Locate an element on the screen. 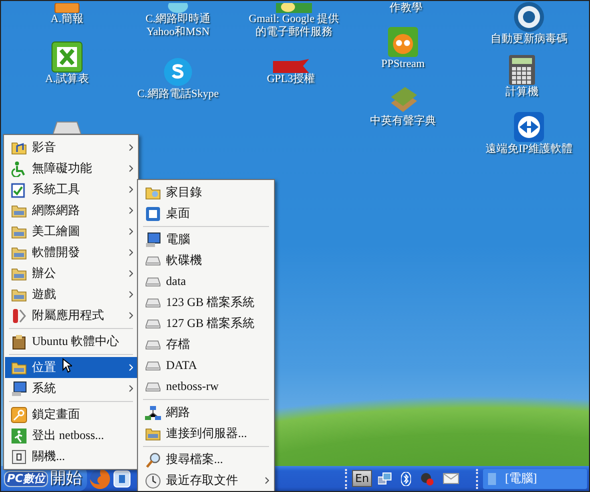  mascot-icon is located at coordinates (403, 42).